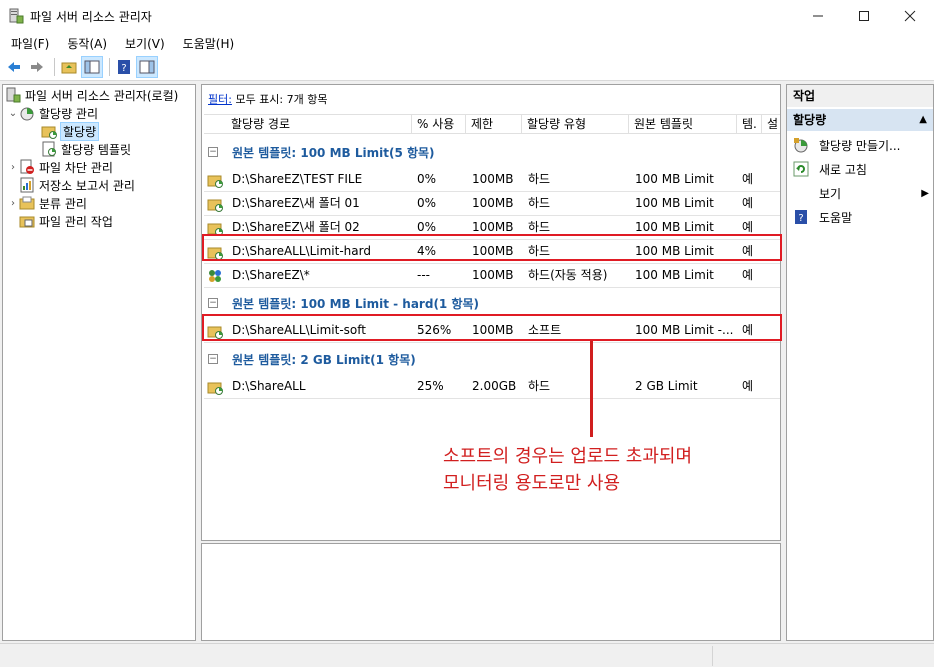  What do you see at coordinates (427, 179) in the screenshot?
I see `cell-used: 0%` at bounding box center [427, 179].